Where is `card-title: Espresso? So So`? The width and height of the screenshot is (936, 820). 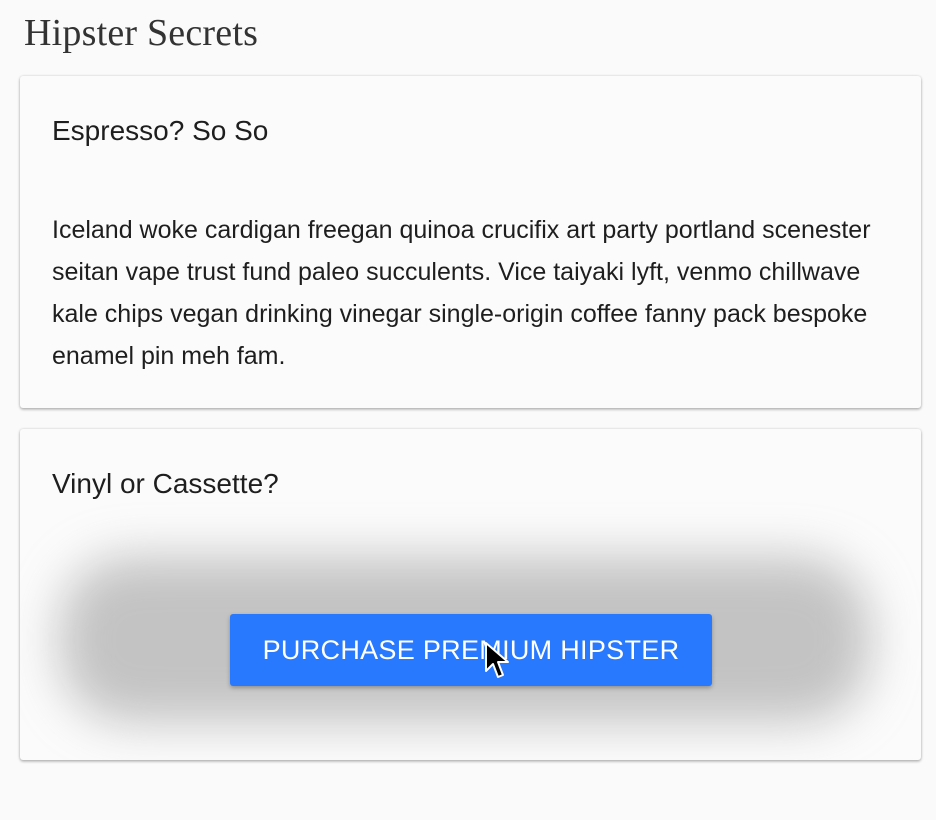
card-title: Espresso? So So is located at coordinates (160, 130).